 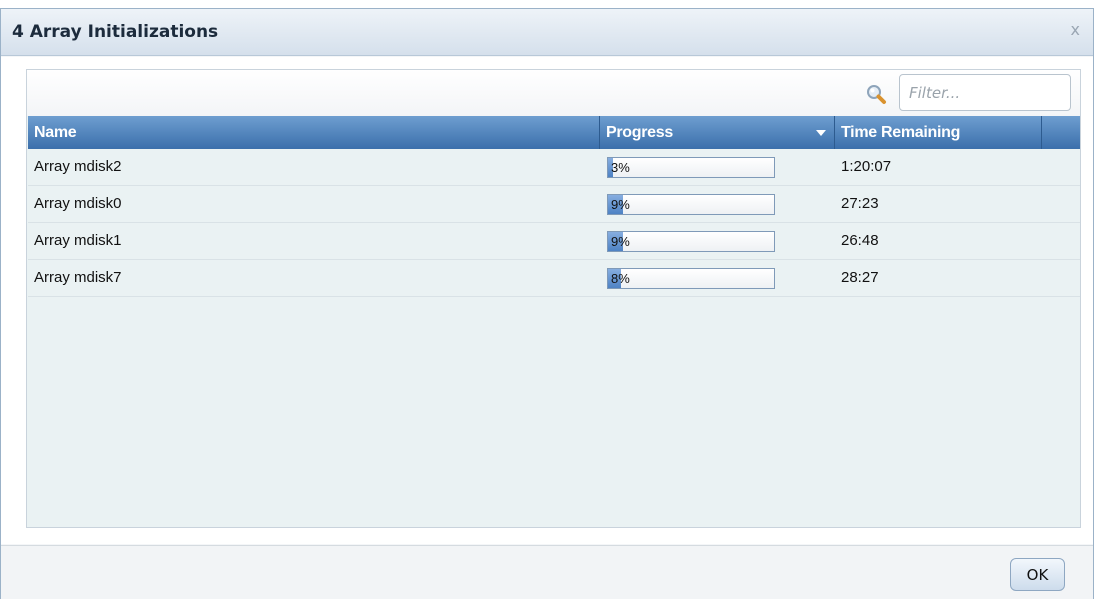 I want to click on close-icon: x, so click(x=1075, y=29).